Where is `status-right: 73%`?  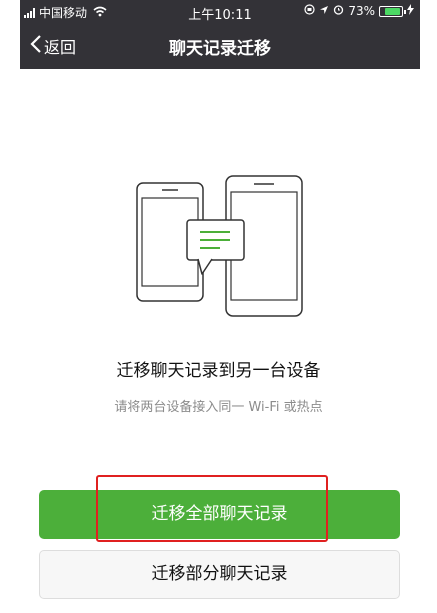
status-right: 73% is located at coordinates (357, 11).